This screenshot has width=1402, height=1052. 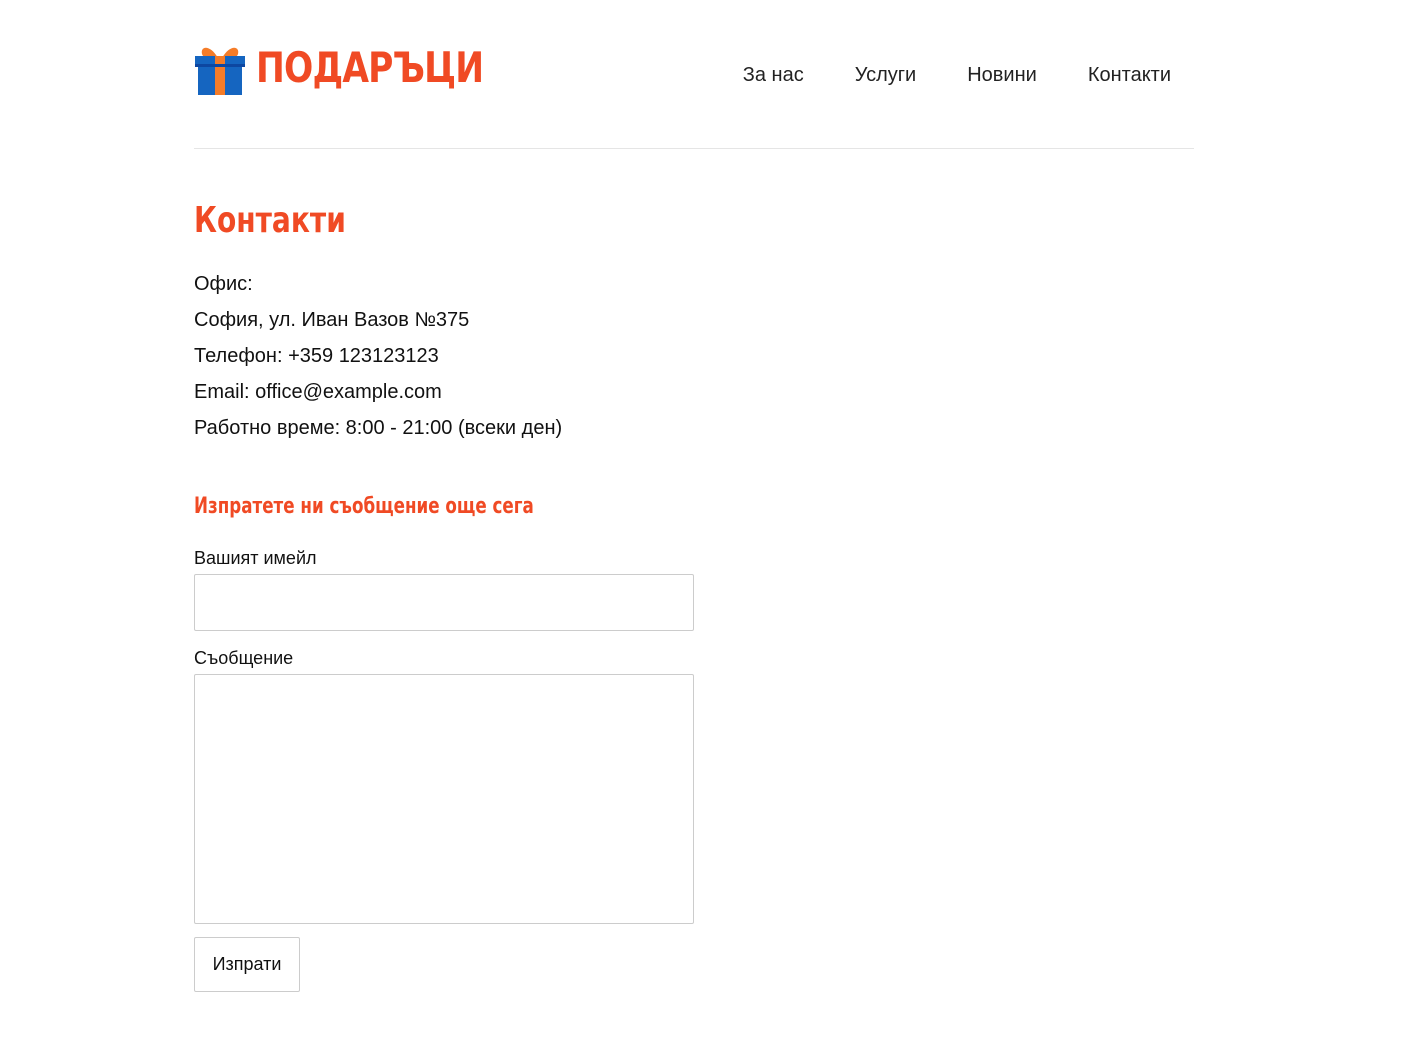 I want to click on nav-item-contacts: Контакти, so click(x=1129, y=75).